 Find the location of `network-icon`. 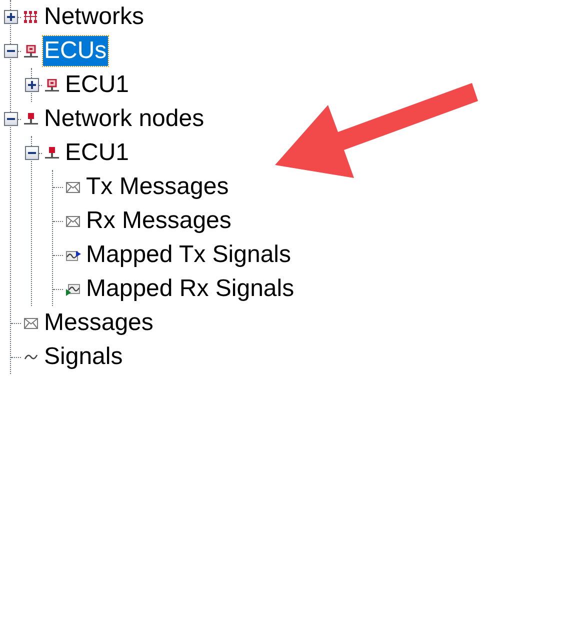

network-icon is located at coordinates (31, 17).